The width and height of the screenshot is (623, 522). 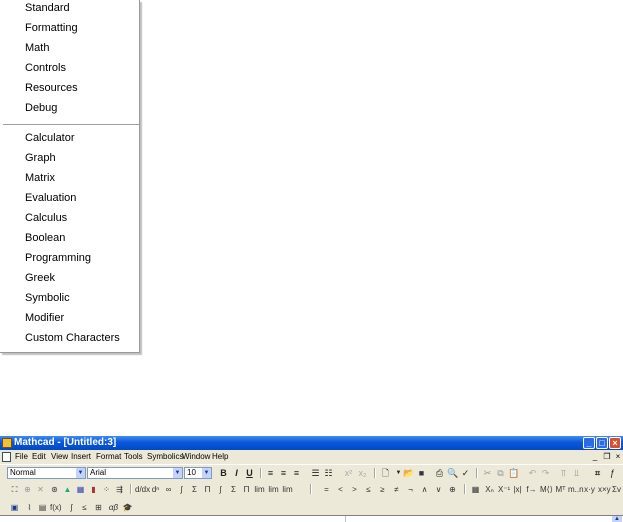 I want to click on infinity-icon: ∞, so click(x=168, y=490).